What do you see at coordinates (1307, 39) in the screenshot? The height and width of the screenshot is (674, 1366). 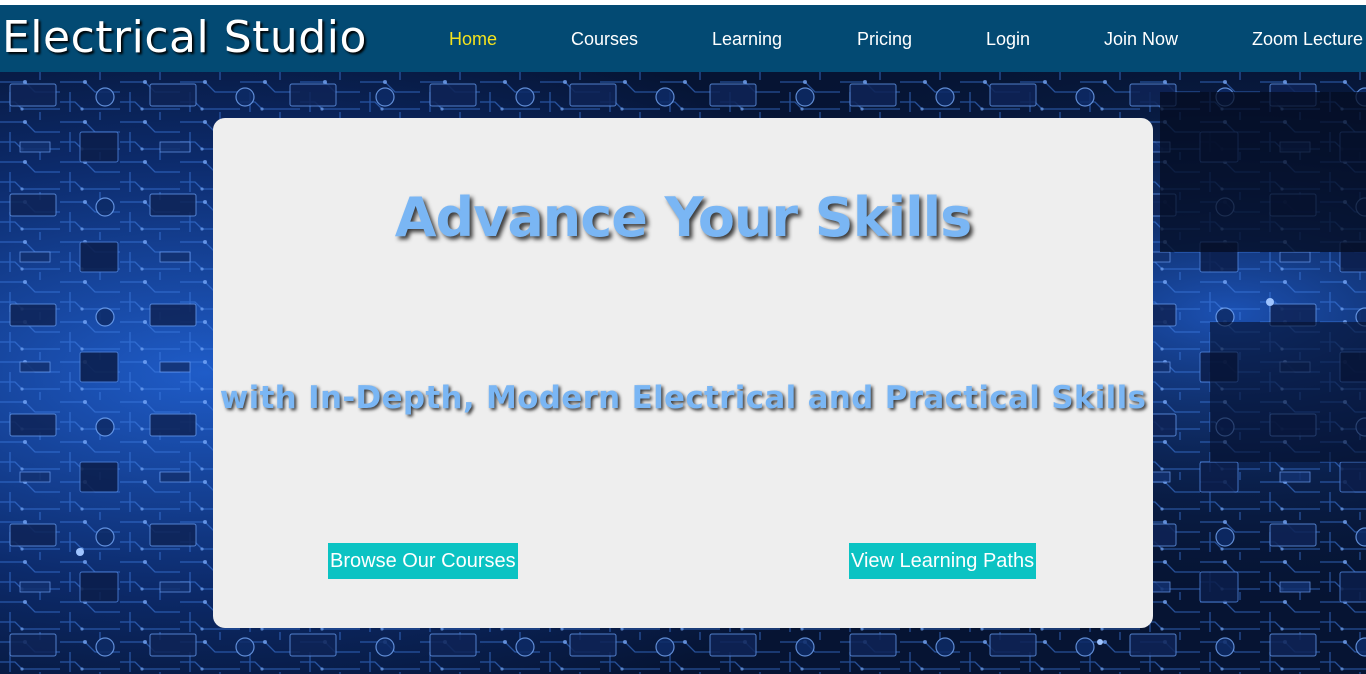 I see `nav-item-zoom-lecture: Zoom Lecture` at bounding box center [1307, 39].